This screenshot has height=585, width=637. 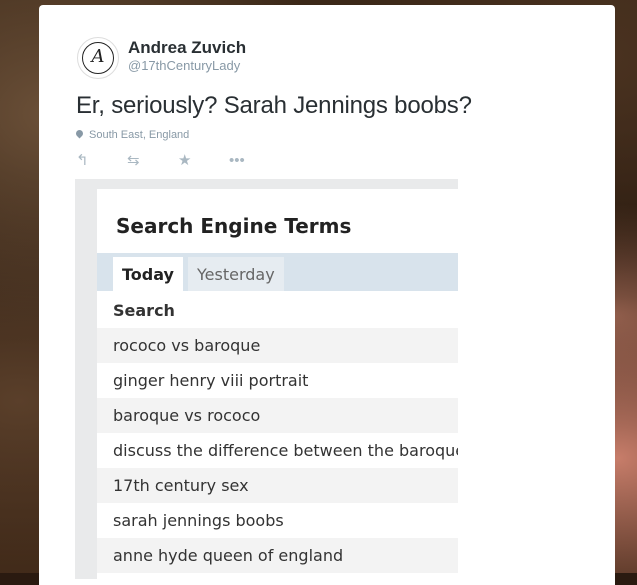 I want to click on retweet-icon: ⇆, so click(x=152, y=161).